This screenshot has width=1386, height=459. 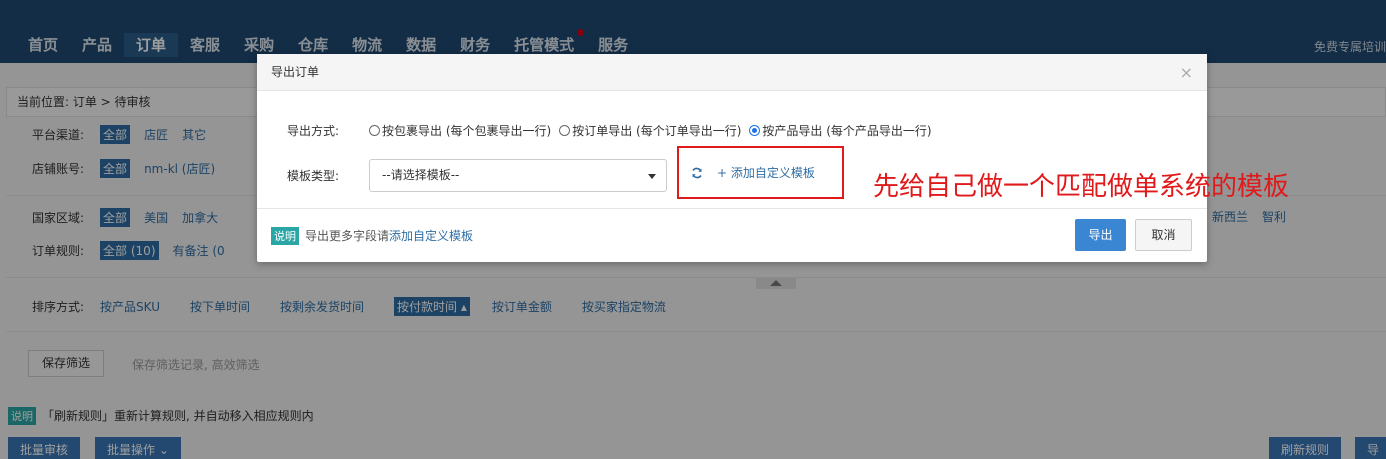 I want to click on note-badge: 说明, so click(x=285, y=236).